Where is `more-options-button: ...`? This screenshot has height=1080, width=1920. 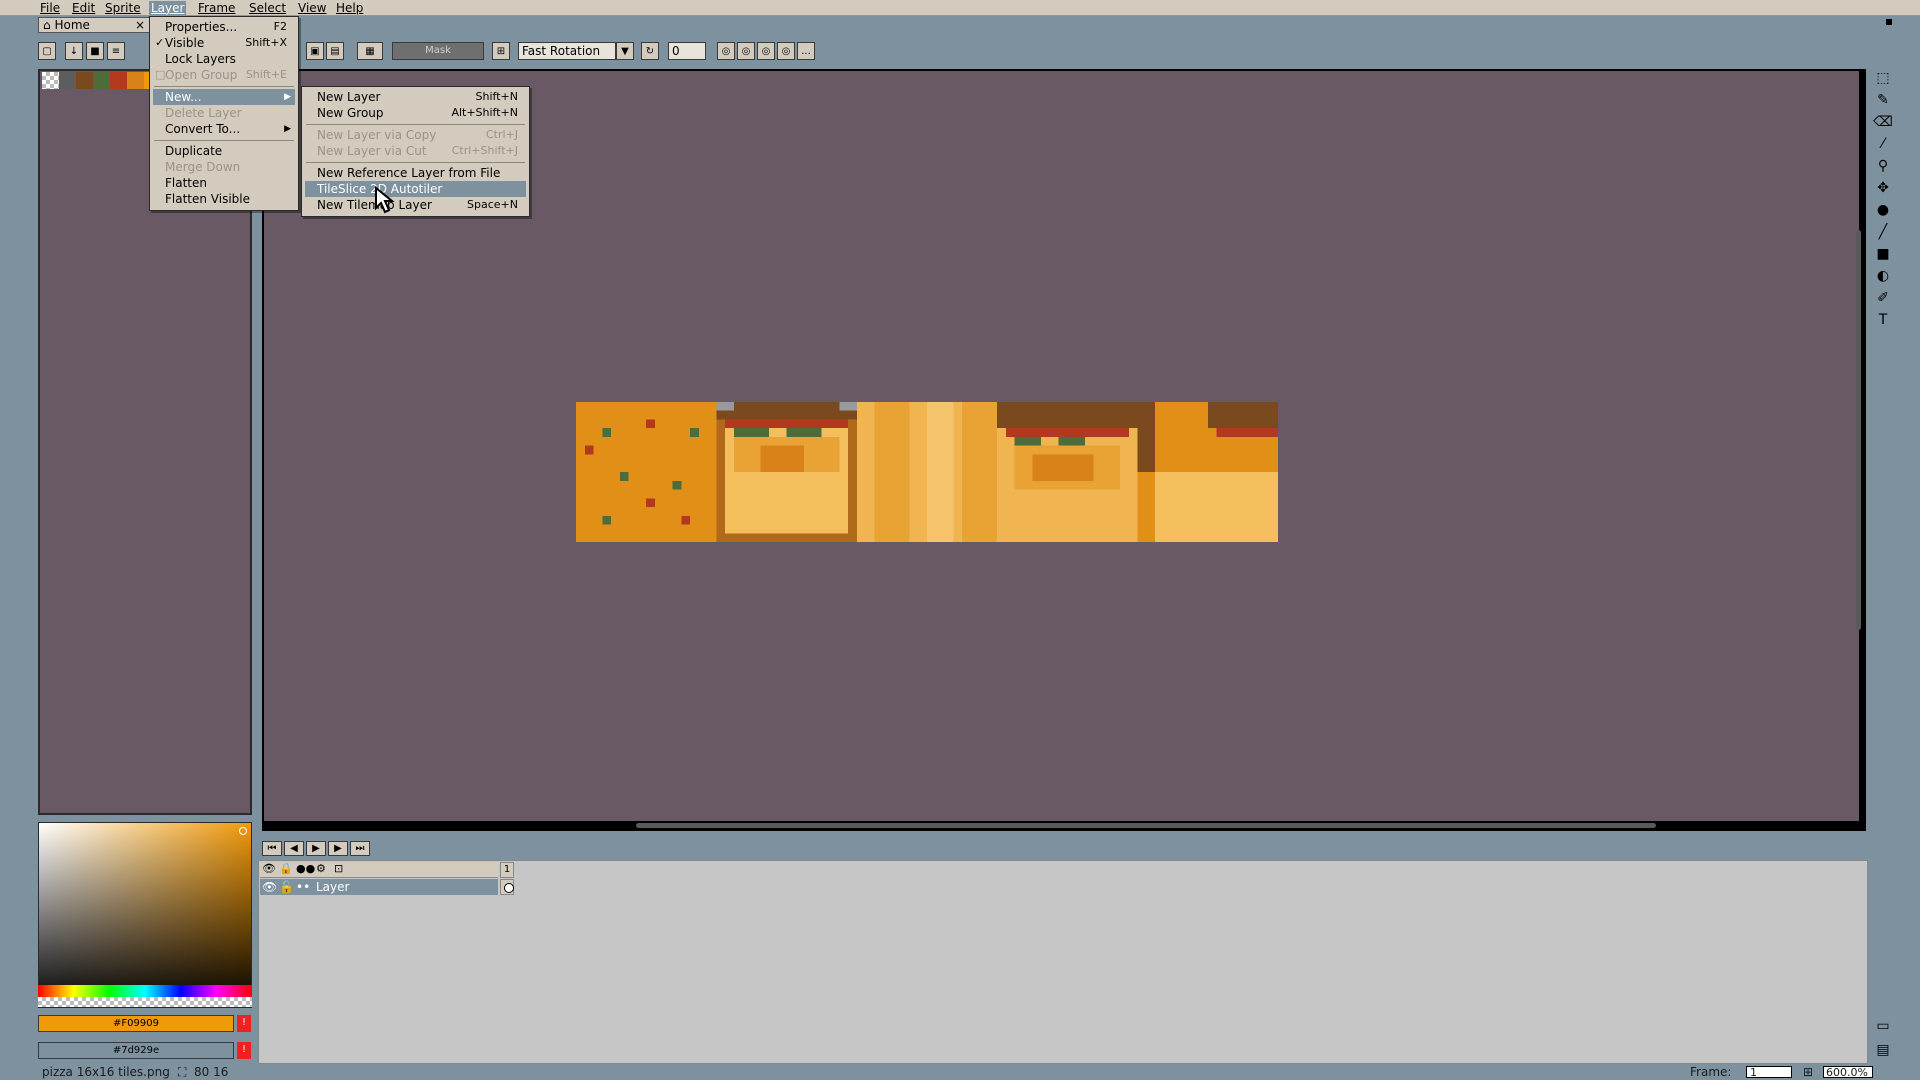
more-options-button: ... is located at coordinates (806, 51).